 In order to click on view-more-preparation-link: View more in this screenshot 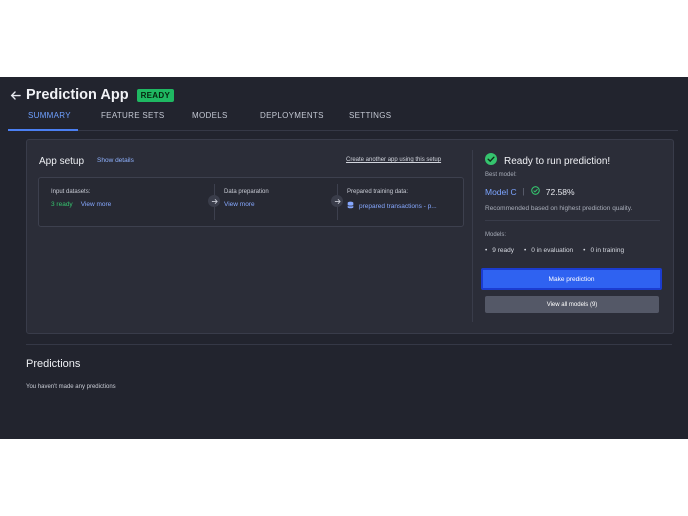, I will do `click(239, 204)`.